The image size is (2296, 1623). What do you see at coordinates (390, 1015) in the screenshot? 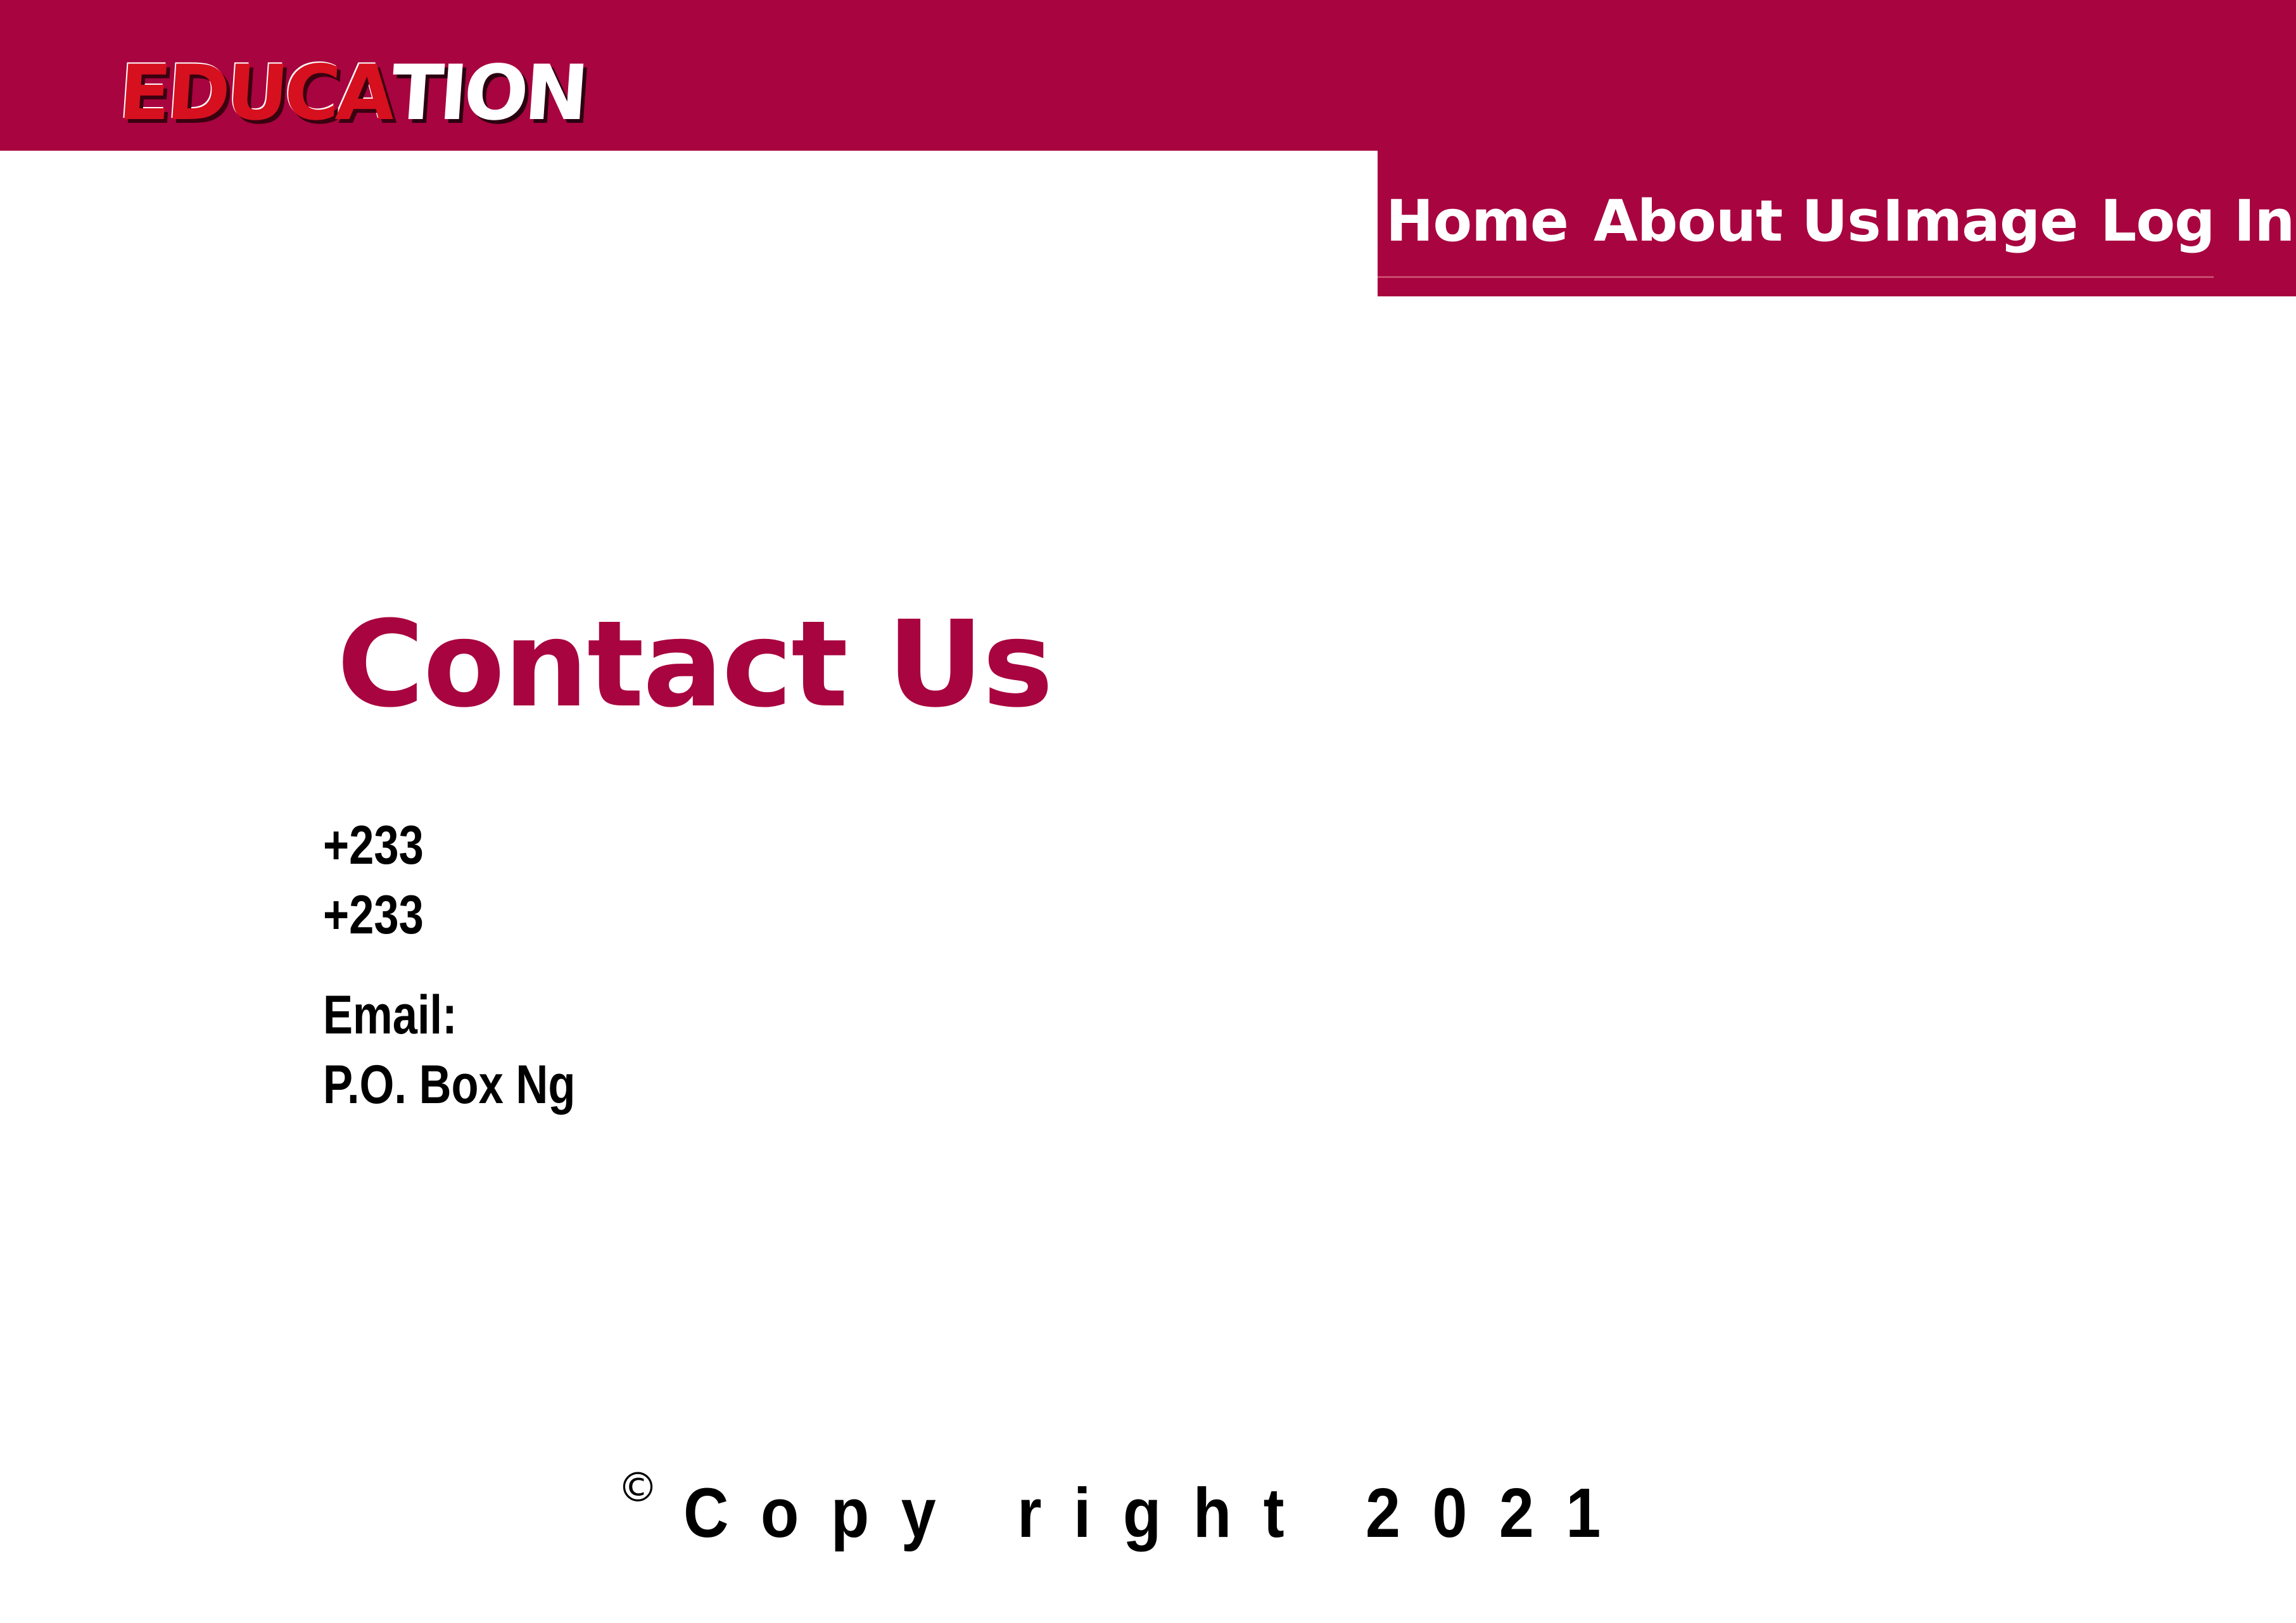
I see `email-label: Email:` at bounding box center [390, 1015].